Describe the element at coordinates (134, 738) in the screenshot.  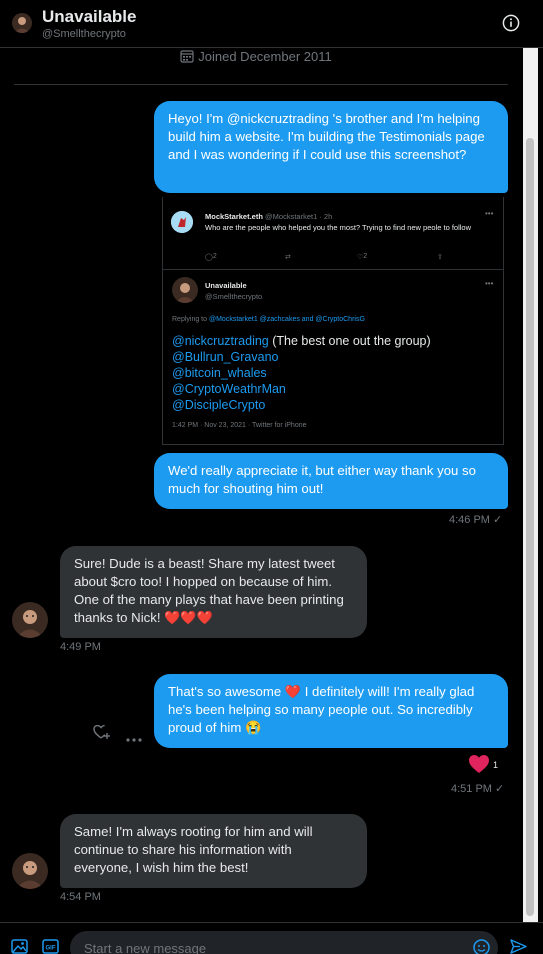
I see `more-options-icon` at that location.